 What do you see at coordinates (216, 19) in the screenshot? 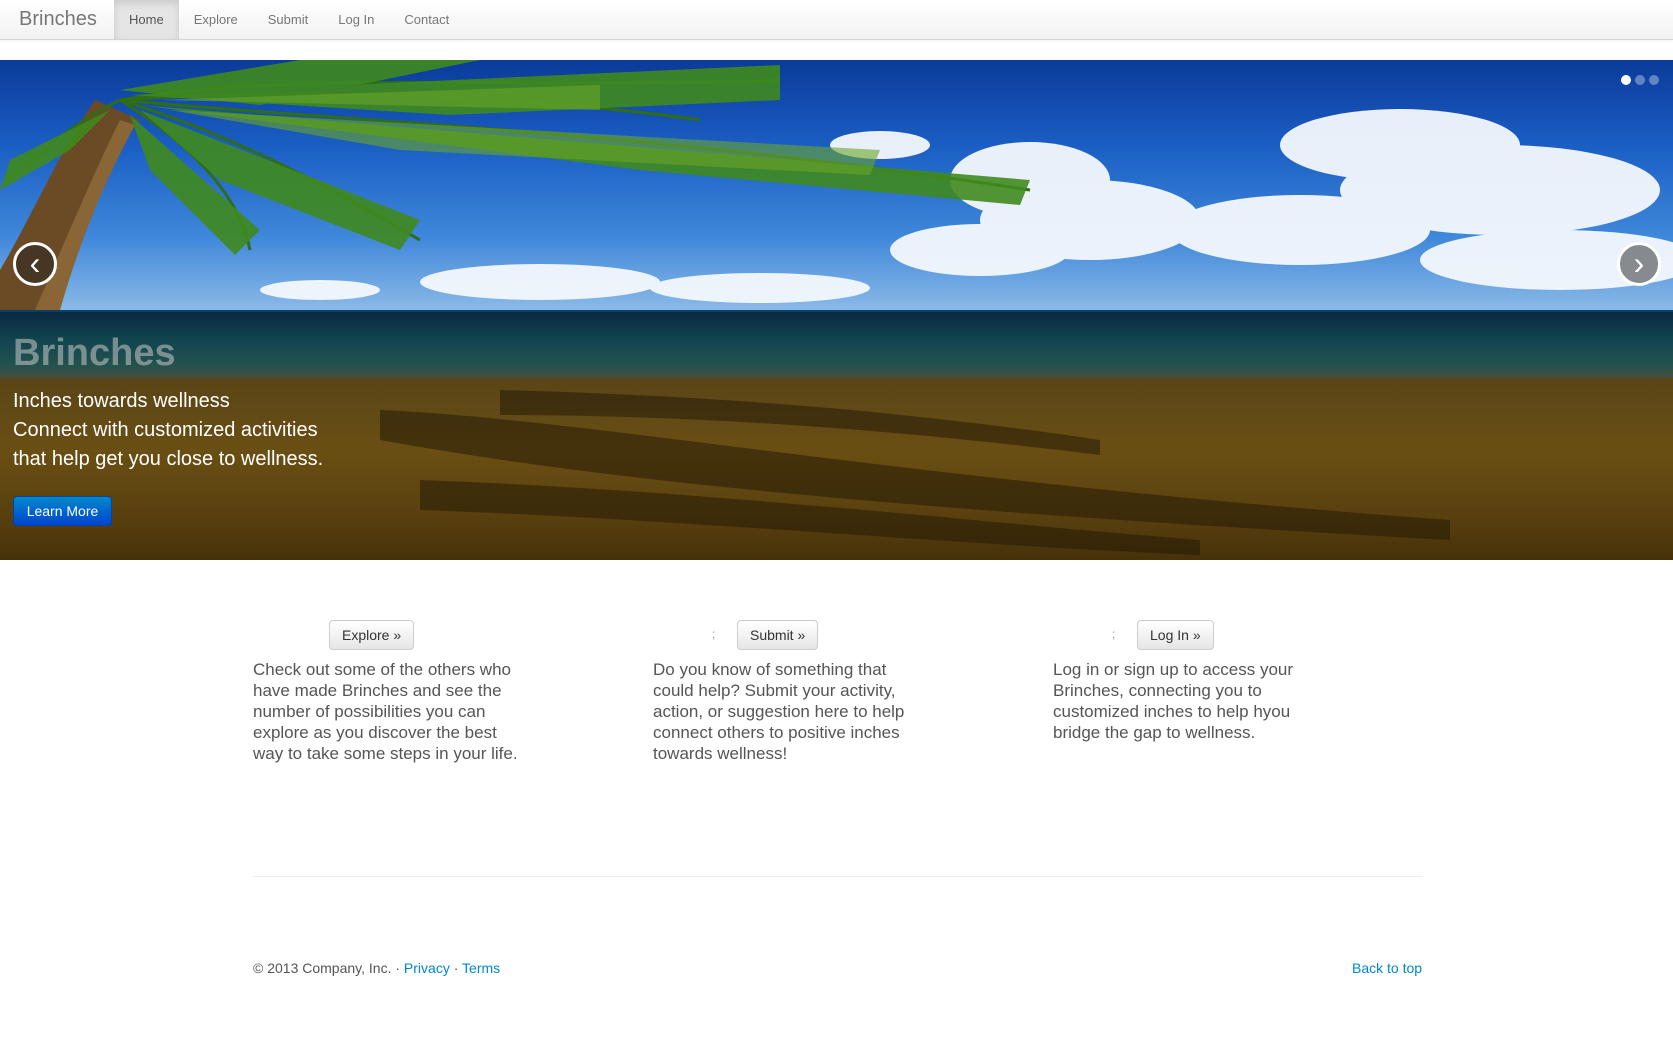
I see `nav-item-explore: Explore` at bounding box center [216, 19].